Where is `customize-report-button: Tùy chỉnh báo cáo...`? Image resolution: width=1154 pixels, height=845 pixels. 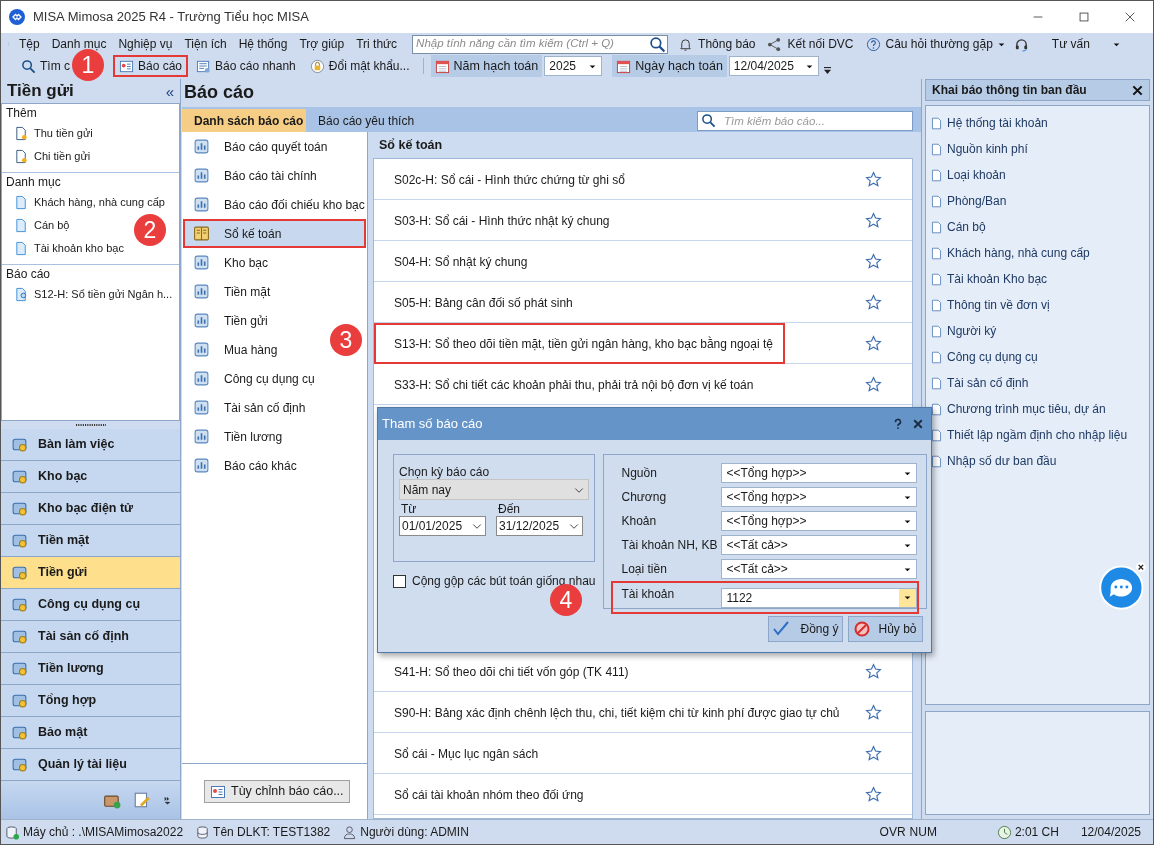 customize-report-button: Tùy chỉnh báo cáo... is located at coordinates (277, 791).